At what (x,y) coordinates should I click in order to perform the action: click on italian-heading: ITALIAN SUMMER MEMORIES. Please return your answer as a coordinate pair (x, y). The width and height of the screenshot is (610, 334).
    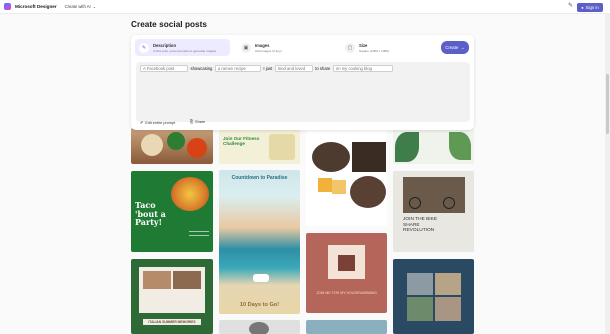
    Looking at the image, I should click on (172, 322).